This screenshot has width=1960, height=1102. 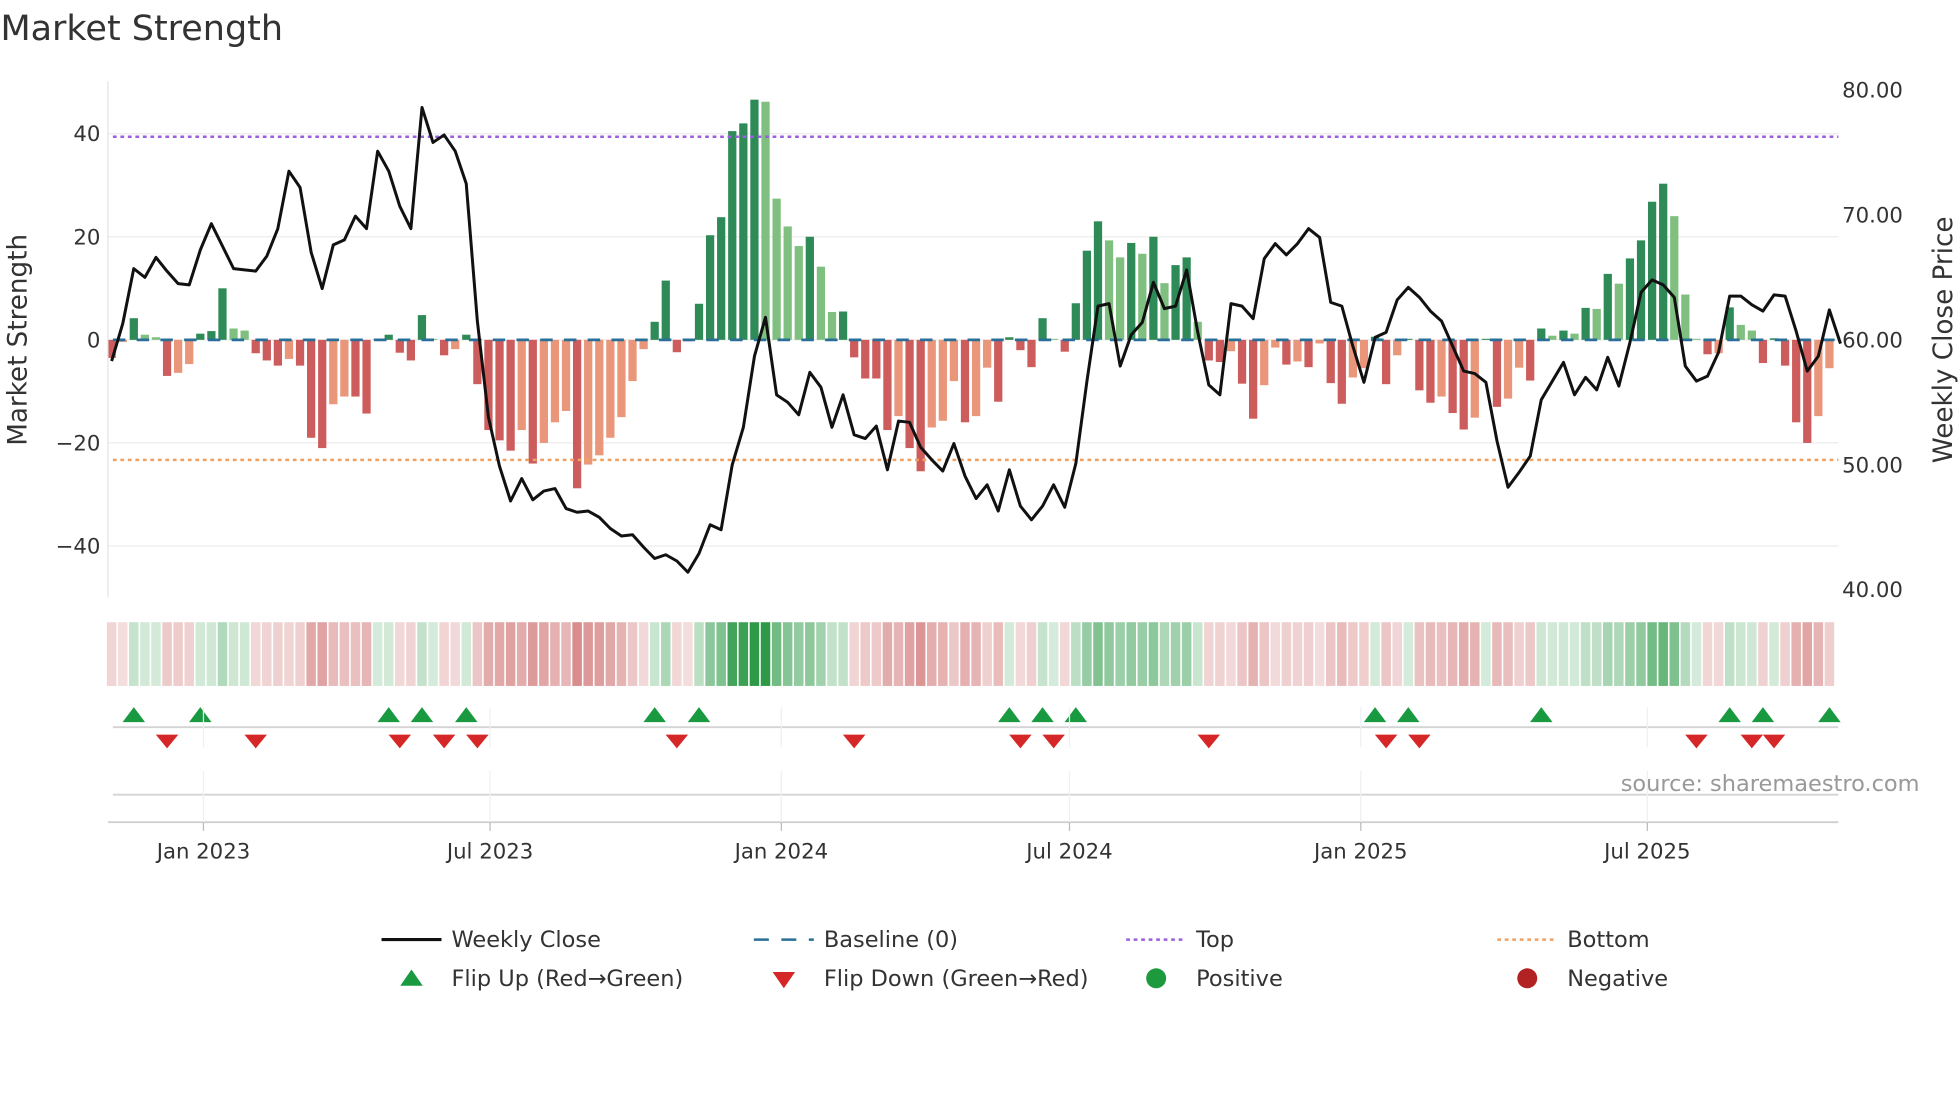 What do you see at coordinates (1872, 215) in the screenshot?
I see `y2-tick-label: 70.00` at bounding box center [1872, 215].